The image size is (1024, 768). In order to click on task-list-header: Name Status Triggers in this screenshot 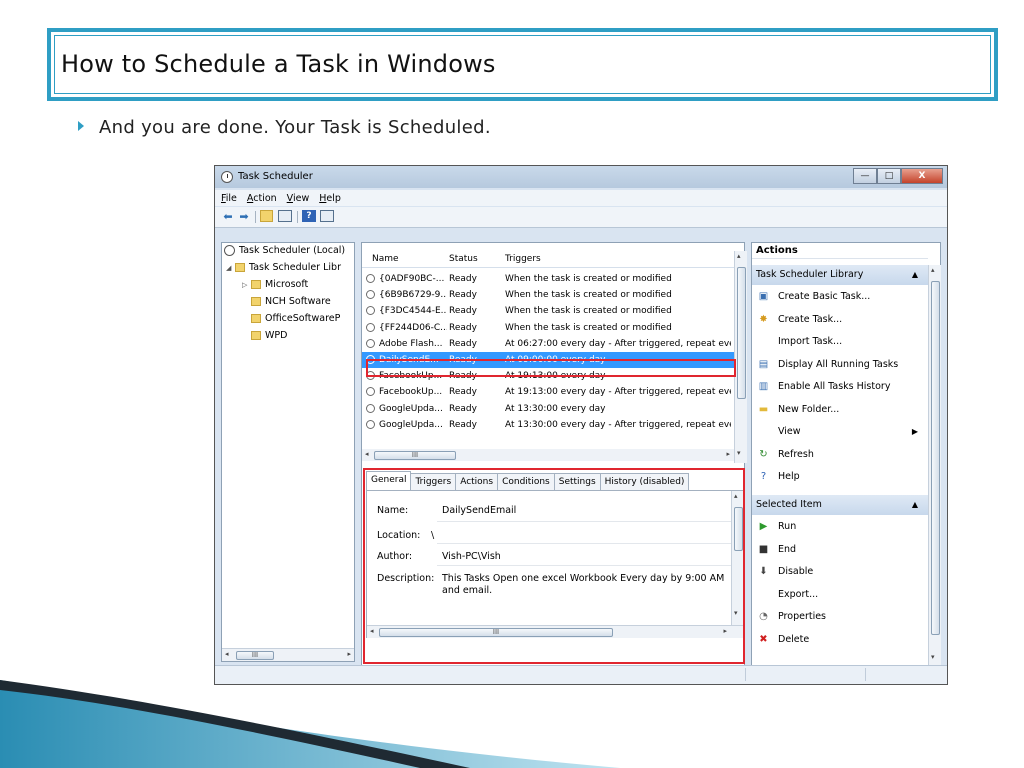, I will do `click(548, 259)`.